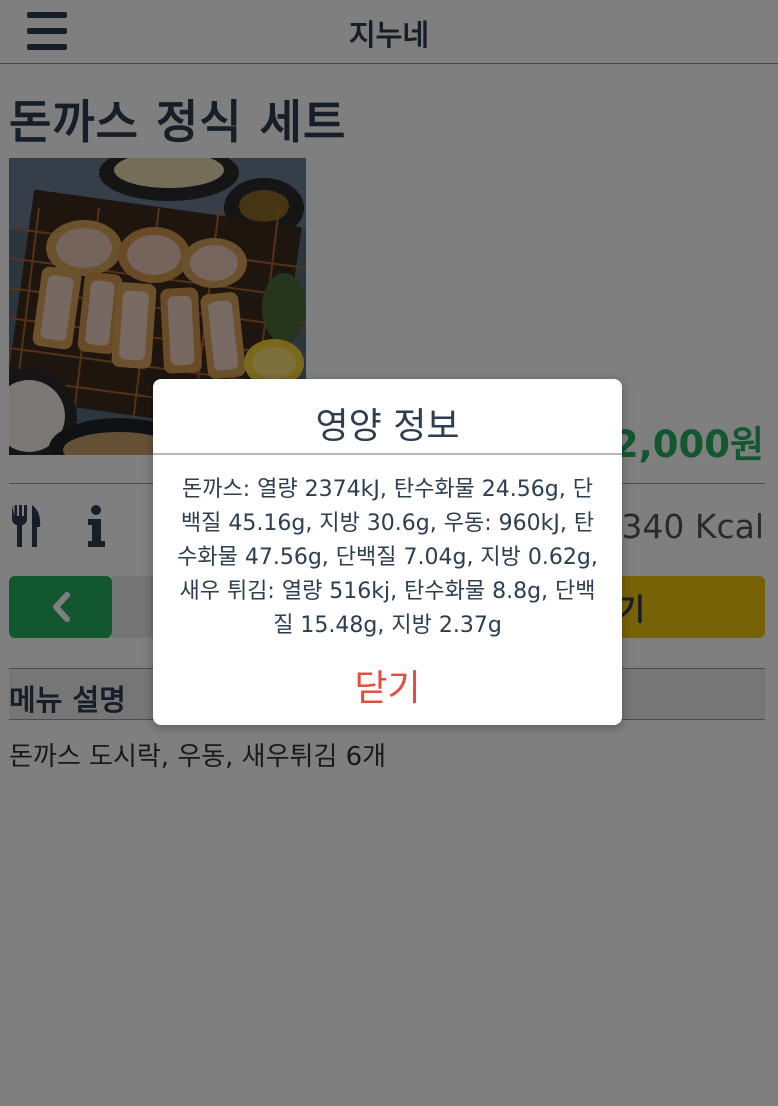 The image size is (778, 1106). Describe the element at coordinates (387, 454) in the screenshot. I see `modal-divider` at that location.